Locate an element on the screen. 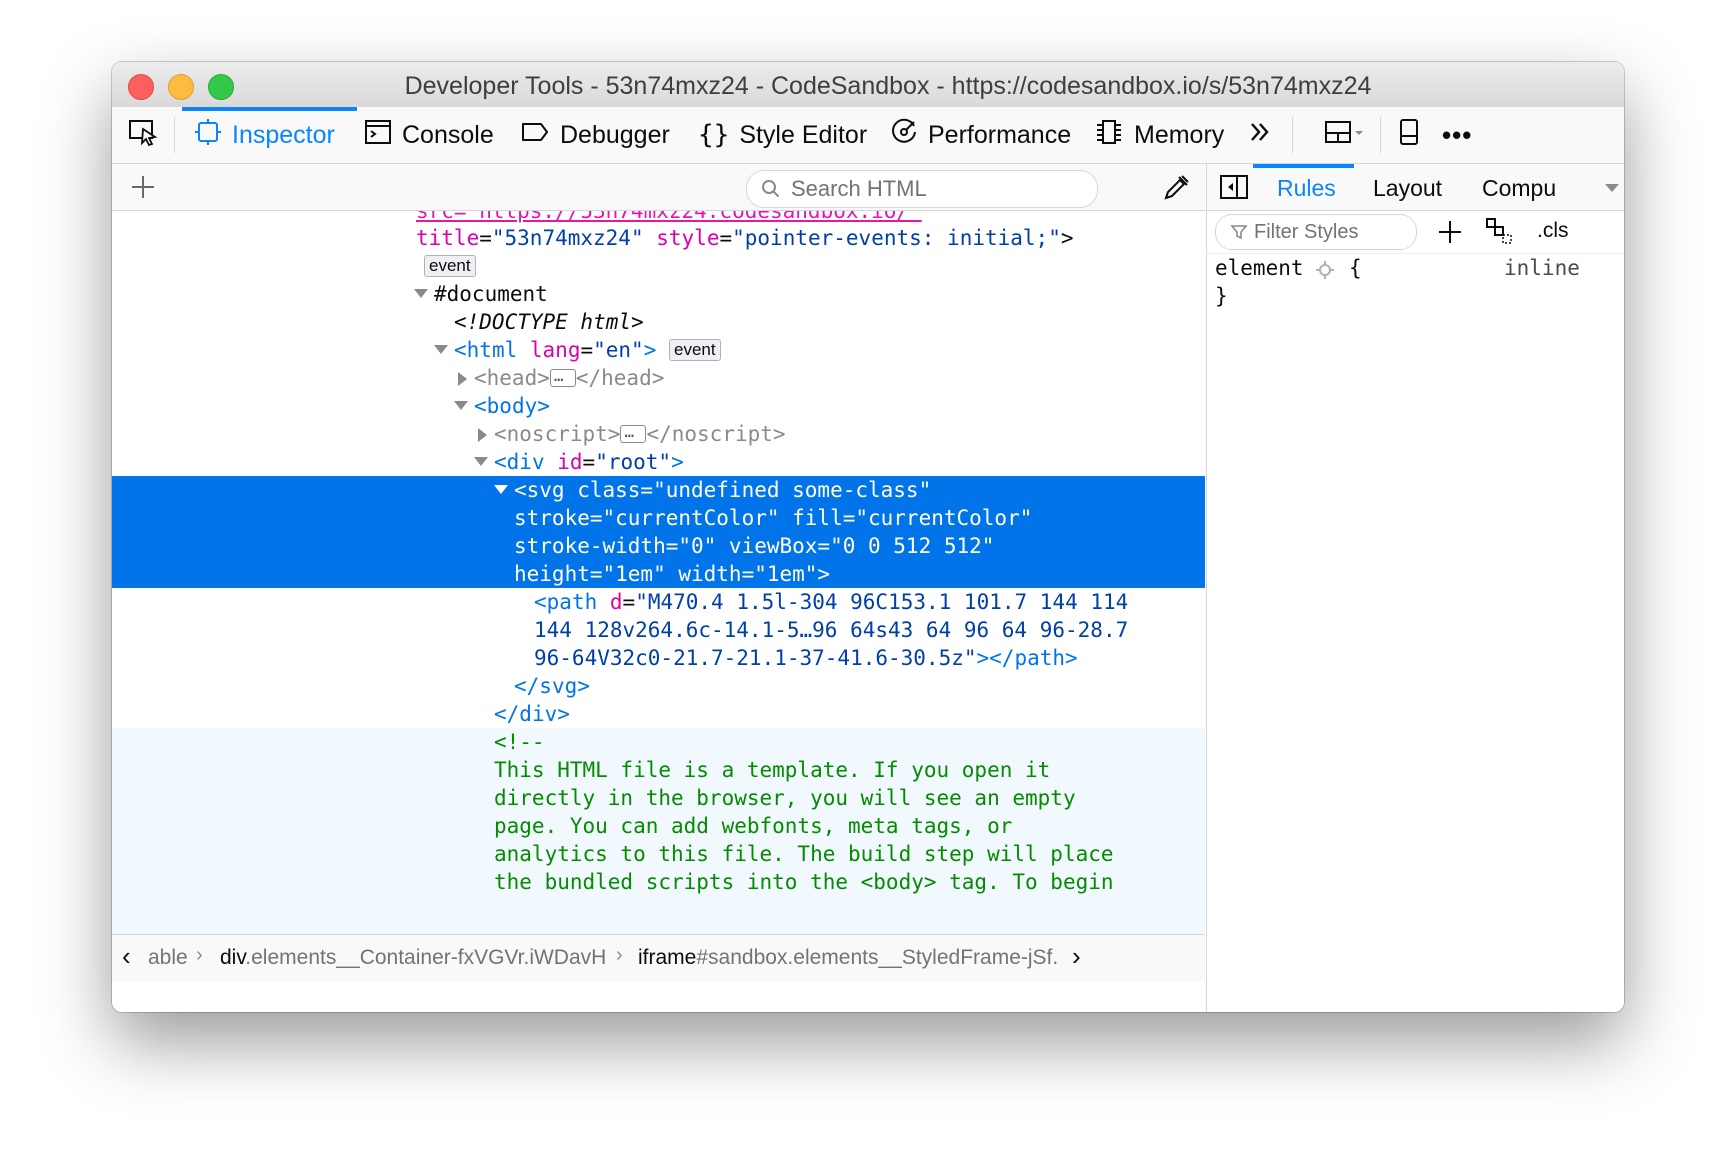 The height and width of the screenshot is (1170, 1730). element-picker-button is located at coordinates (143, 135).